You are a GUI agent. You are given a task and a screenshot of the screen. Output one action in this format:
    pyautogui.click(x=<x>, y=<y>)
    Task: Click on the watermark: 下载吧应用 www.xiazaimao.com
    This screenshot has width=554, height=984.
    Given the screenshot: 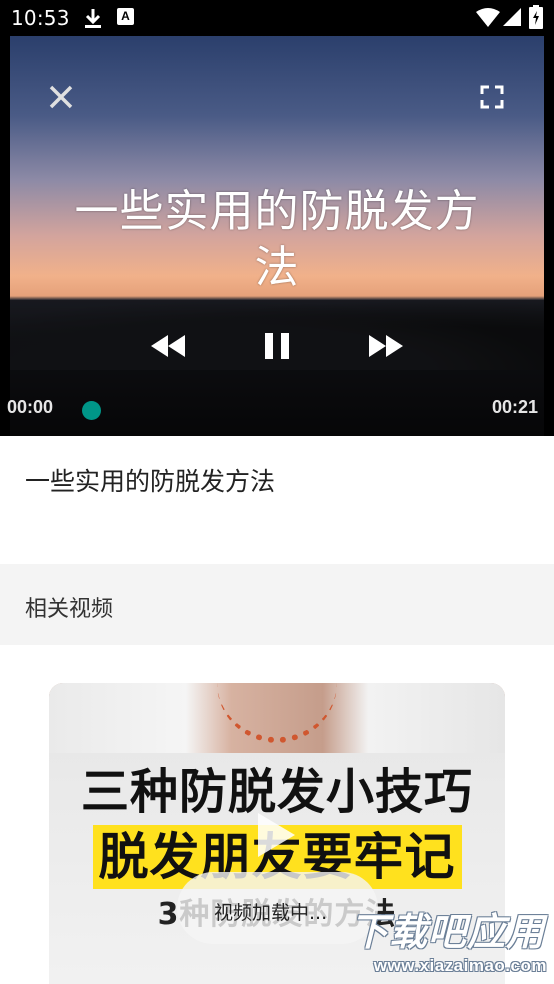 What is the action you would take?
    pyautogui.click(x=442, y=943)
    